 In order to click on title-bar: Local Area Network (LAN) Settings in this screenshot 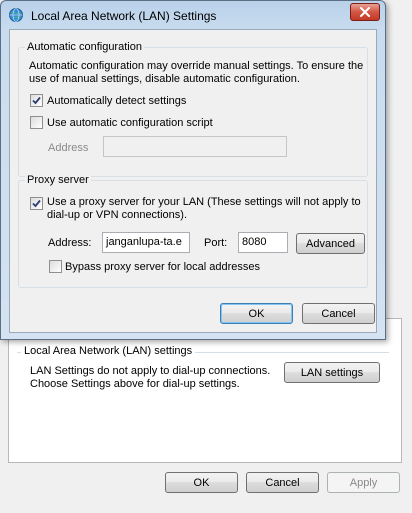, I will do `click(193, 15)`.